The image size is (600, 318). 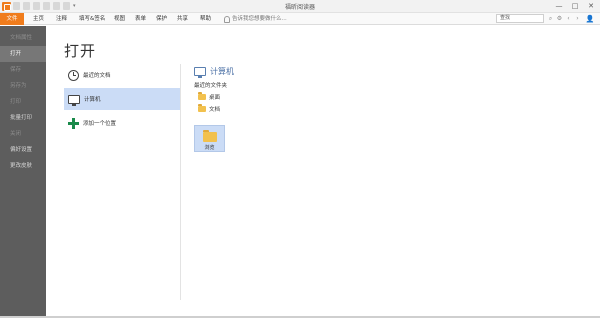 I want to click on window-title: 福昕阅读器, so click(x=299, y=7).